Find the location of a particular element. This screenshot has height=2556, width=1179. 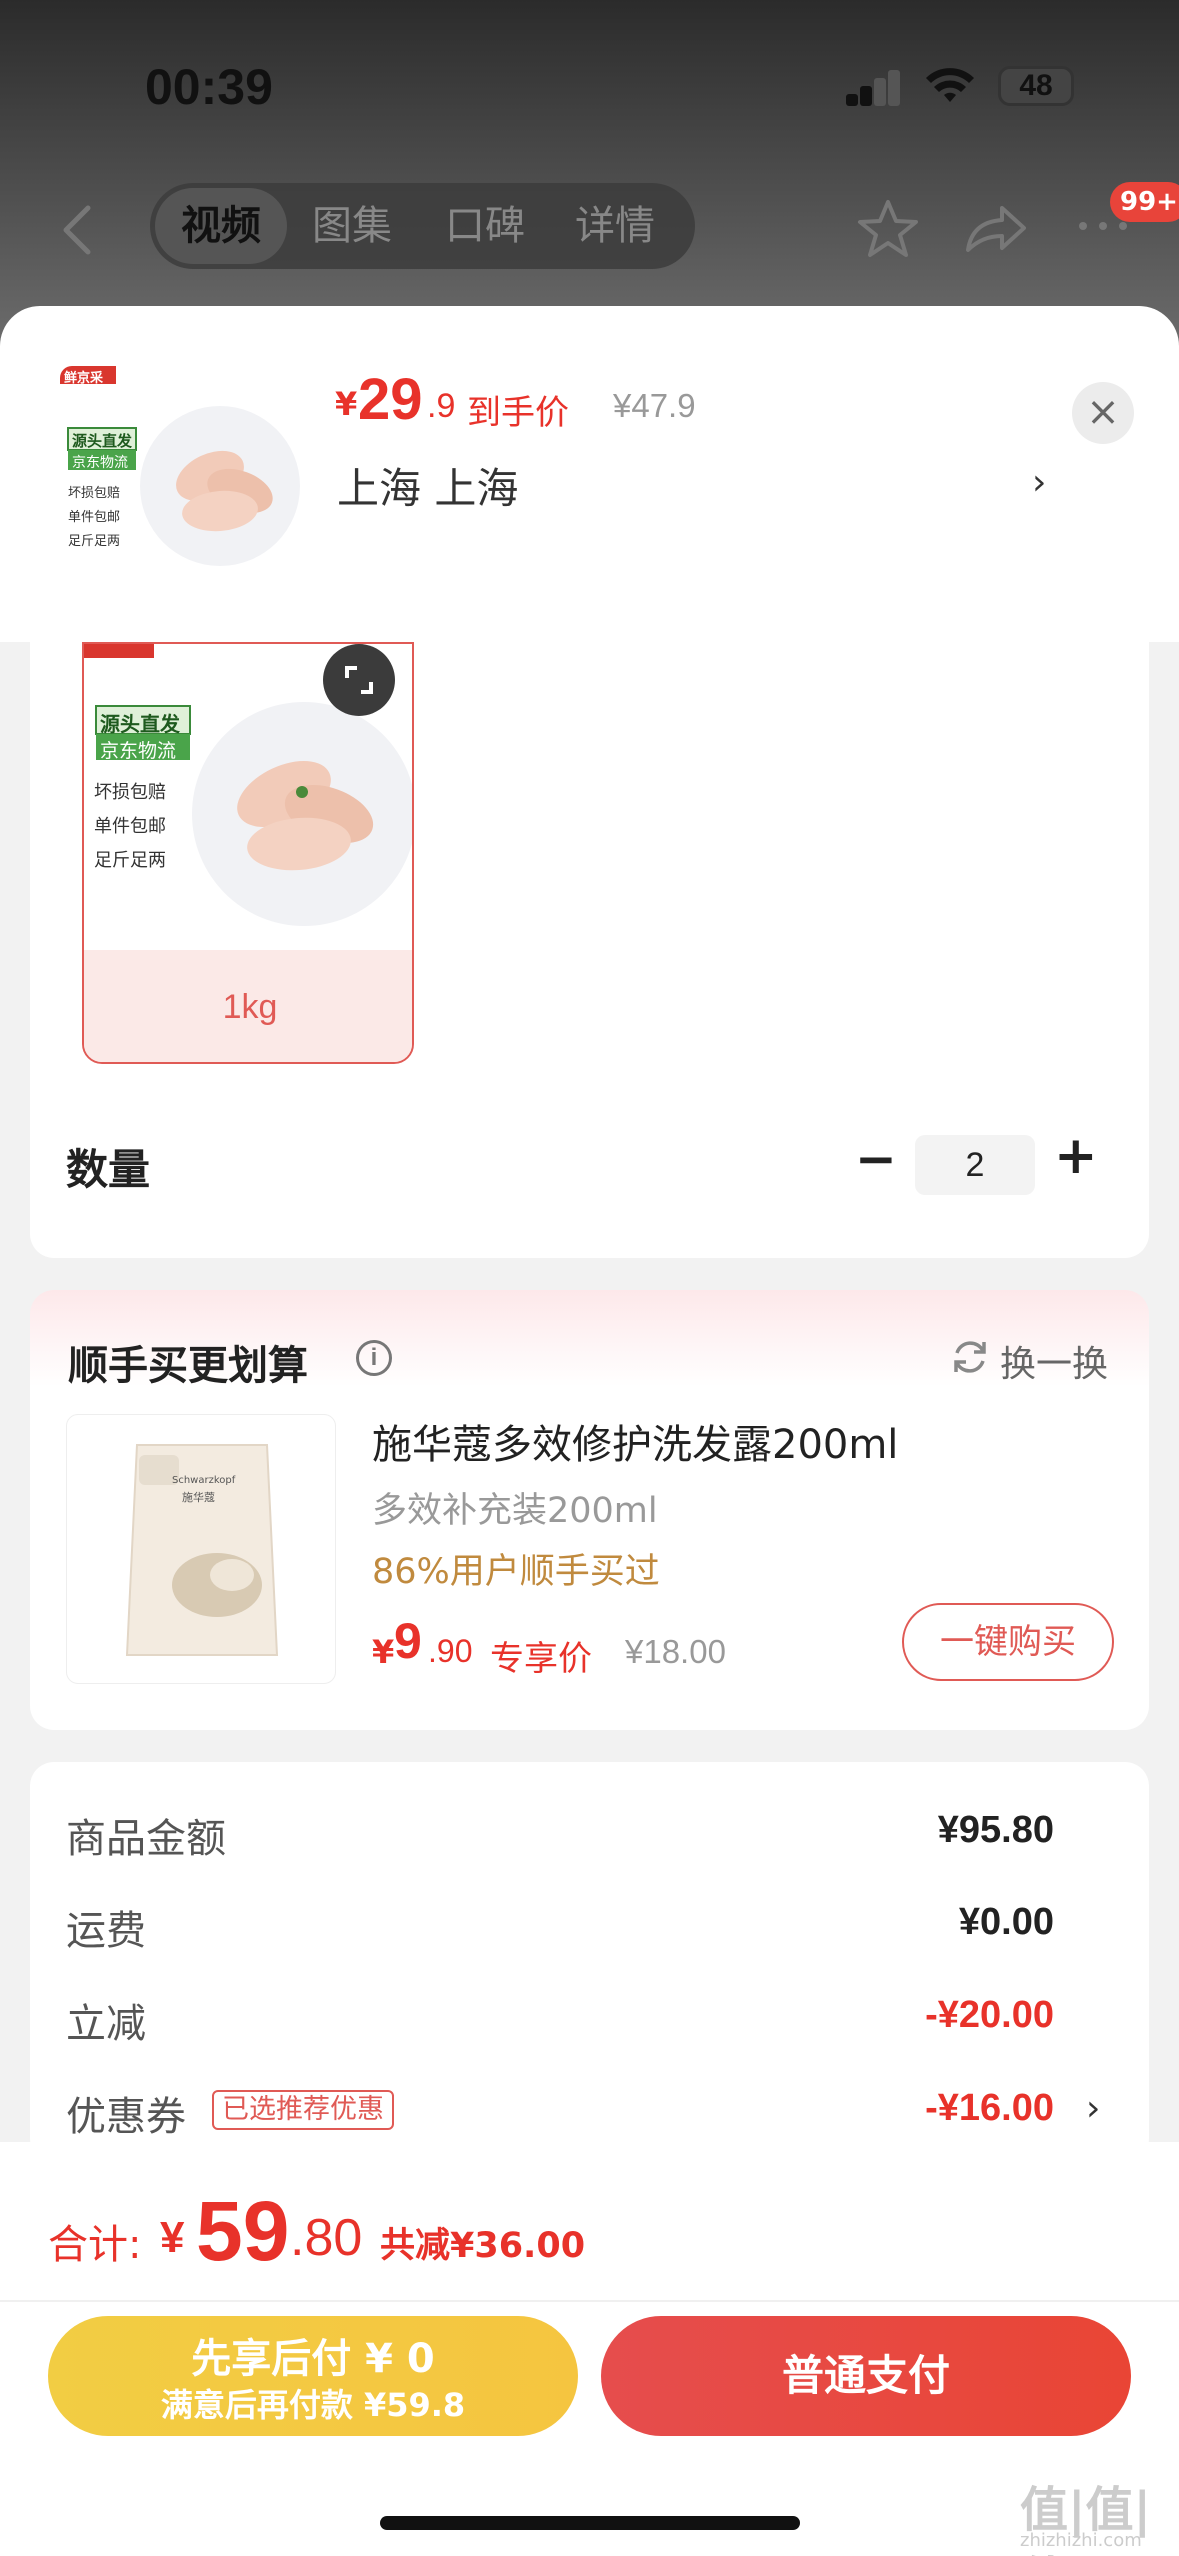

addon-price-decimal: .90 is located at coordinates (450, 1651).